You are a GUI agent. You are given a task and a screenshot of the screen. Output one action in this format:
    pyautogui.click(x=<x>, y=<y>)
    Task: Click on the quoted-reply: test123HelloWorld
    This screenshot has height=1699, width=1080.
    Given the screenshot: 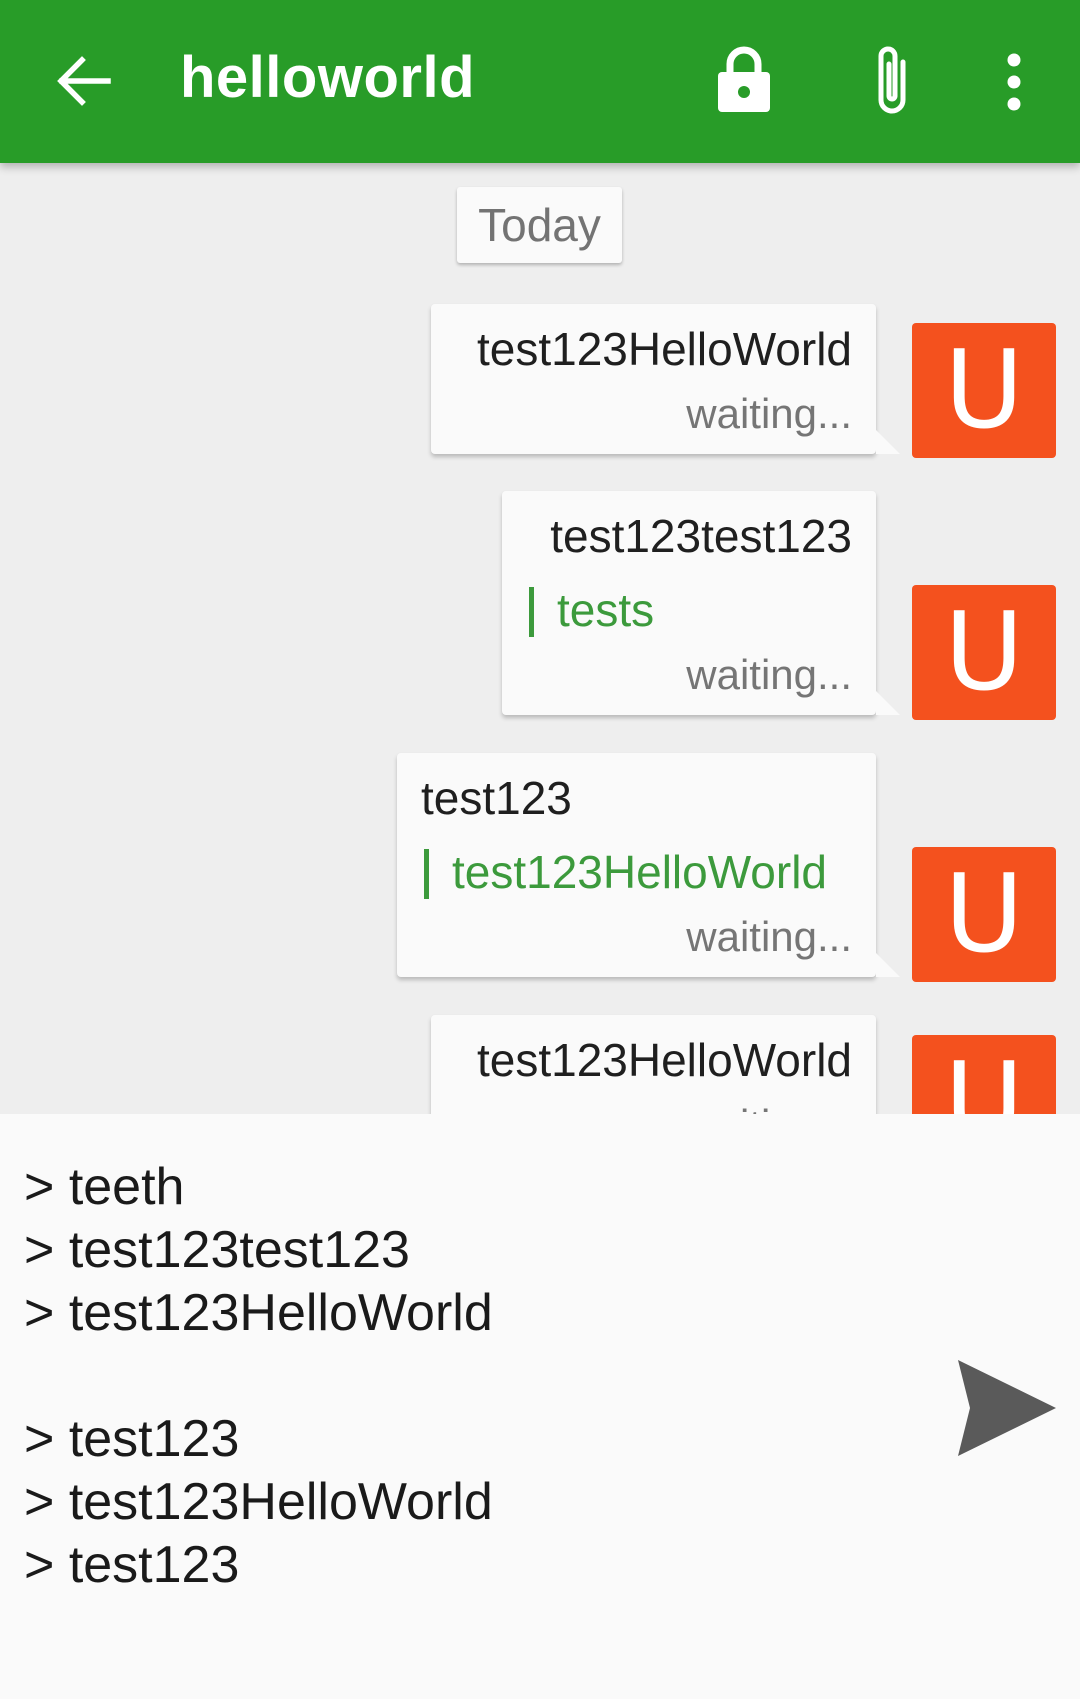 What is the action you would take?
    pyautogui.click(x=625, y=872)
    